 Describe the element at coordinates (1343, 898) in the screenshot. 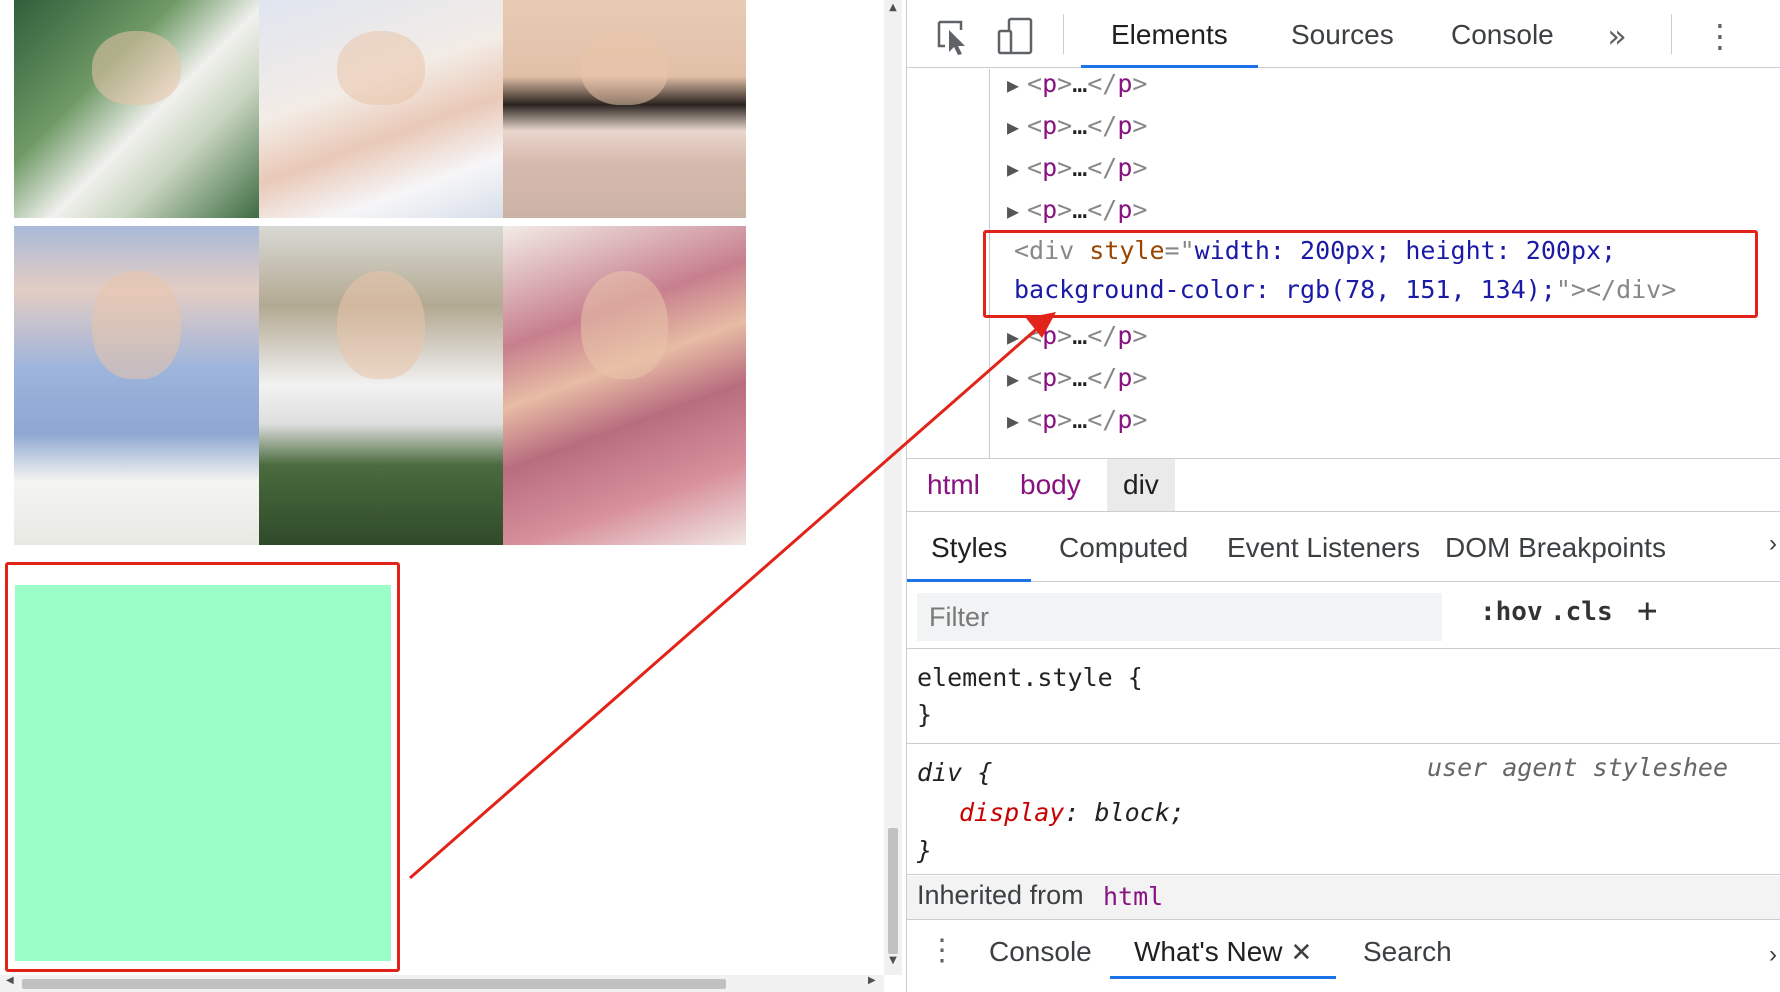

I see `inherited-from-row: Inherited from html` at that location.